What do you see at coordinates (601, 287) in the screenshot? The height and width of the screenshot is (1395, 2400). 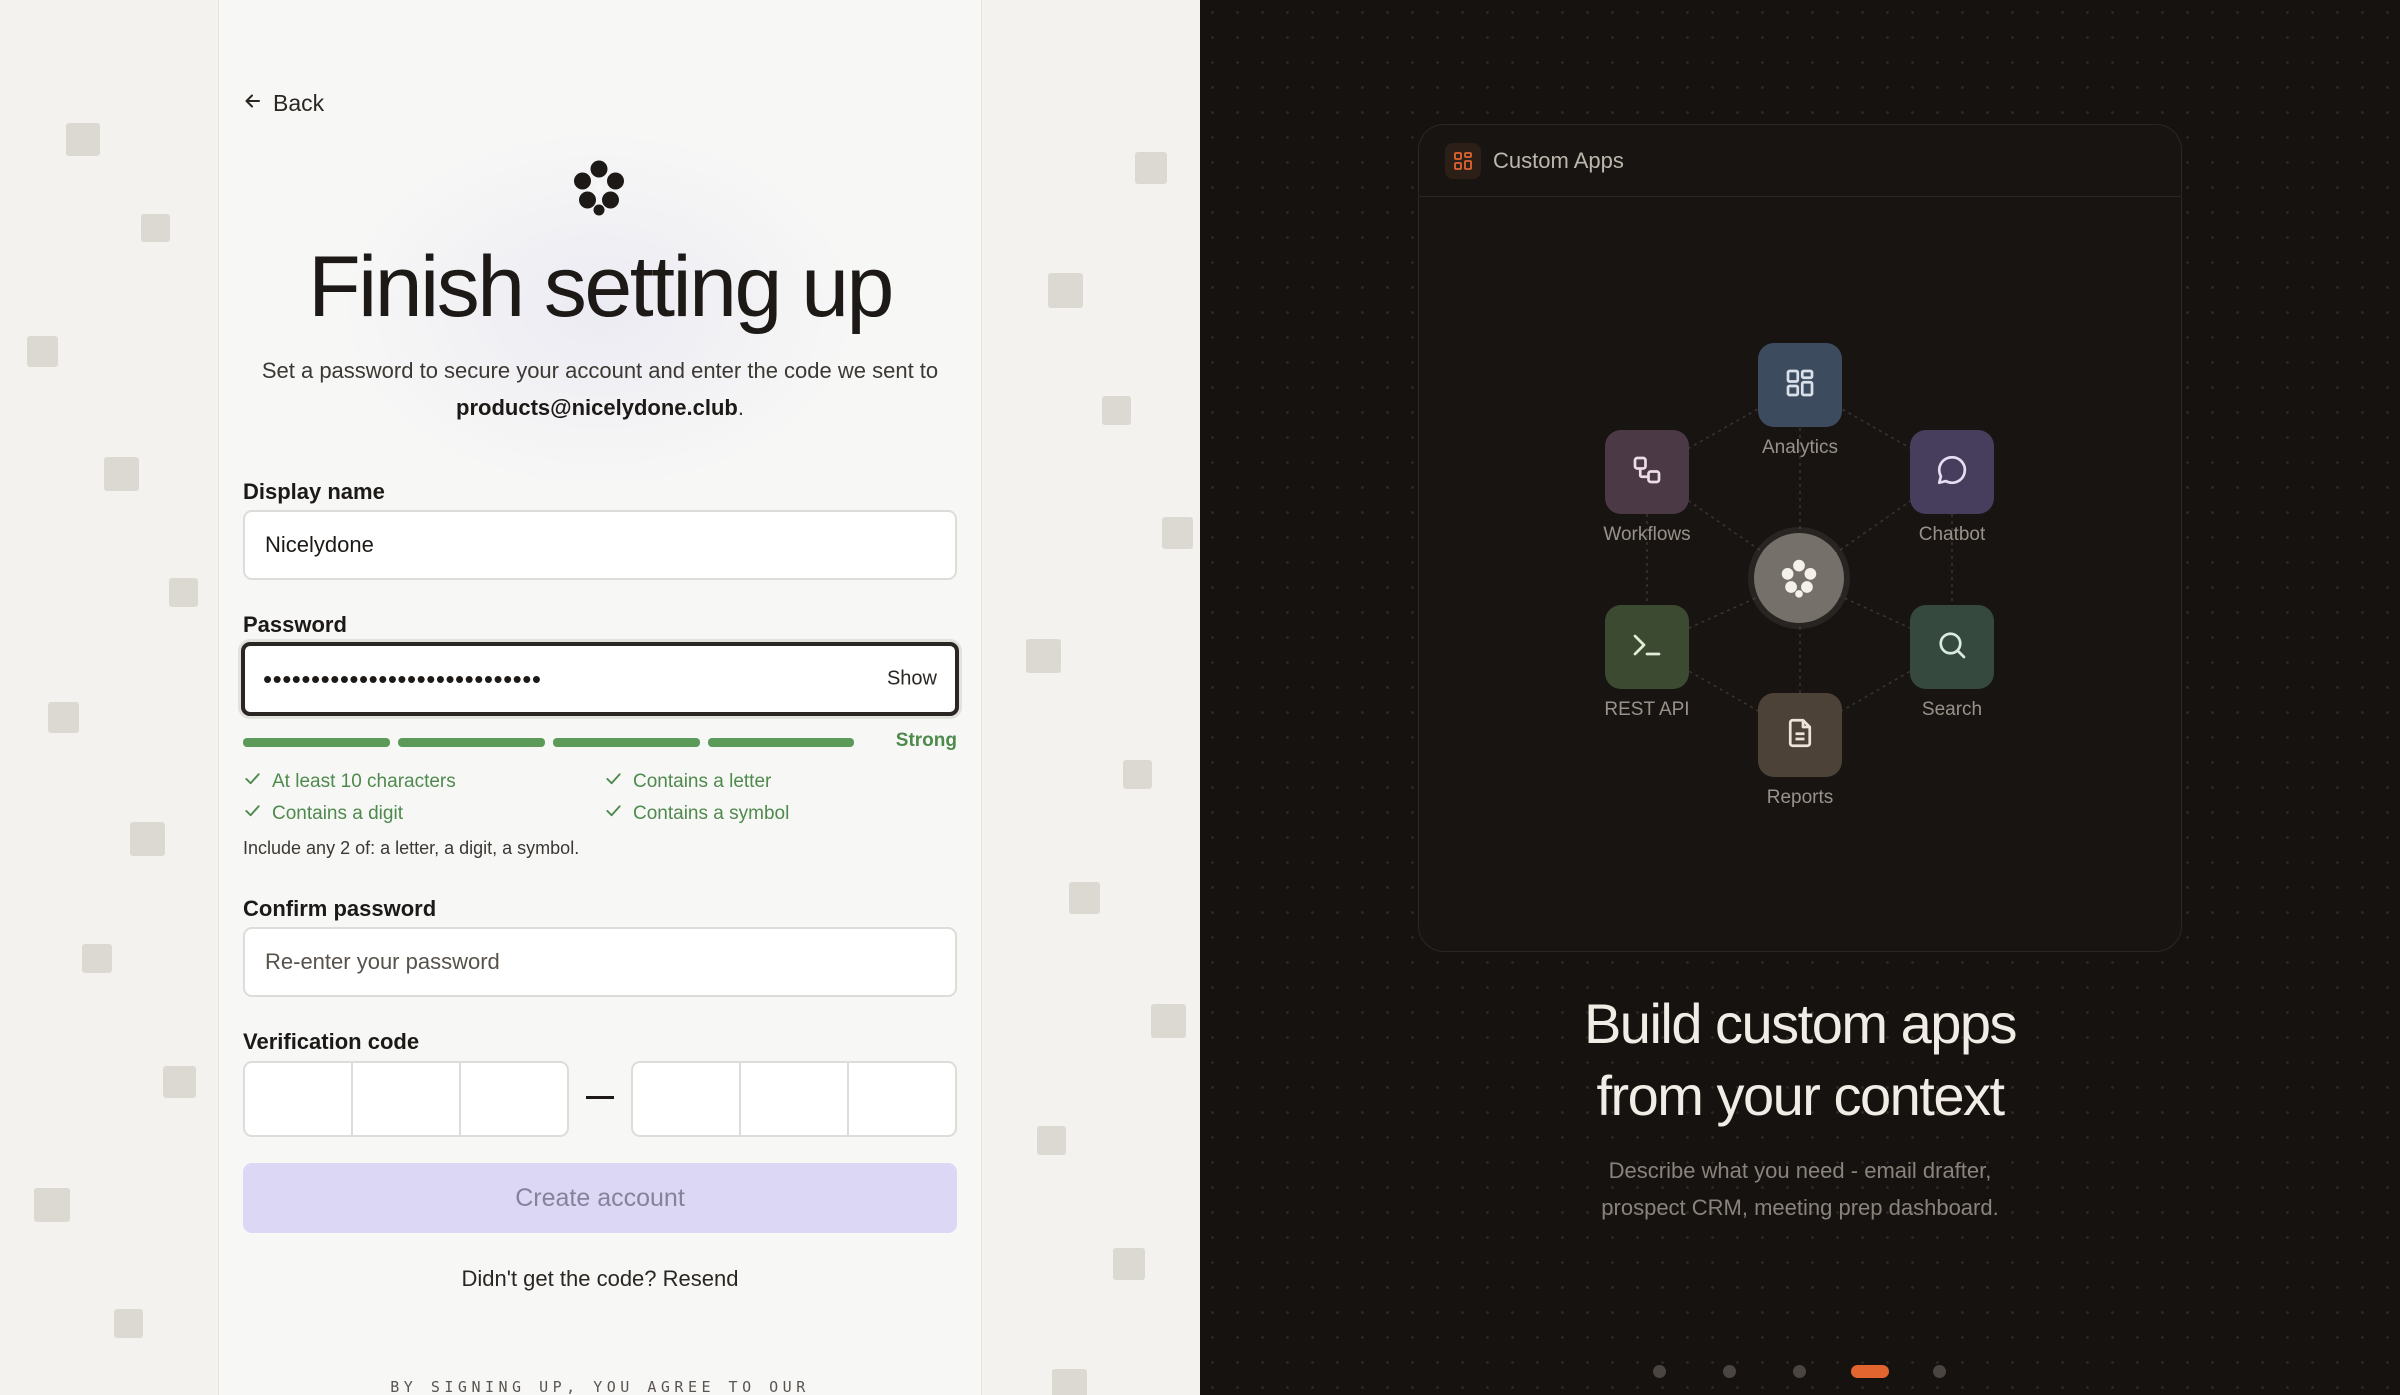 I see `page-title: Finish setting up` at bounding box center [601, 287].